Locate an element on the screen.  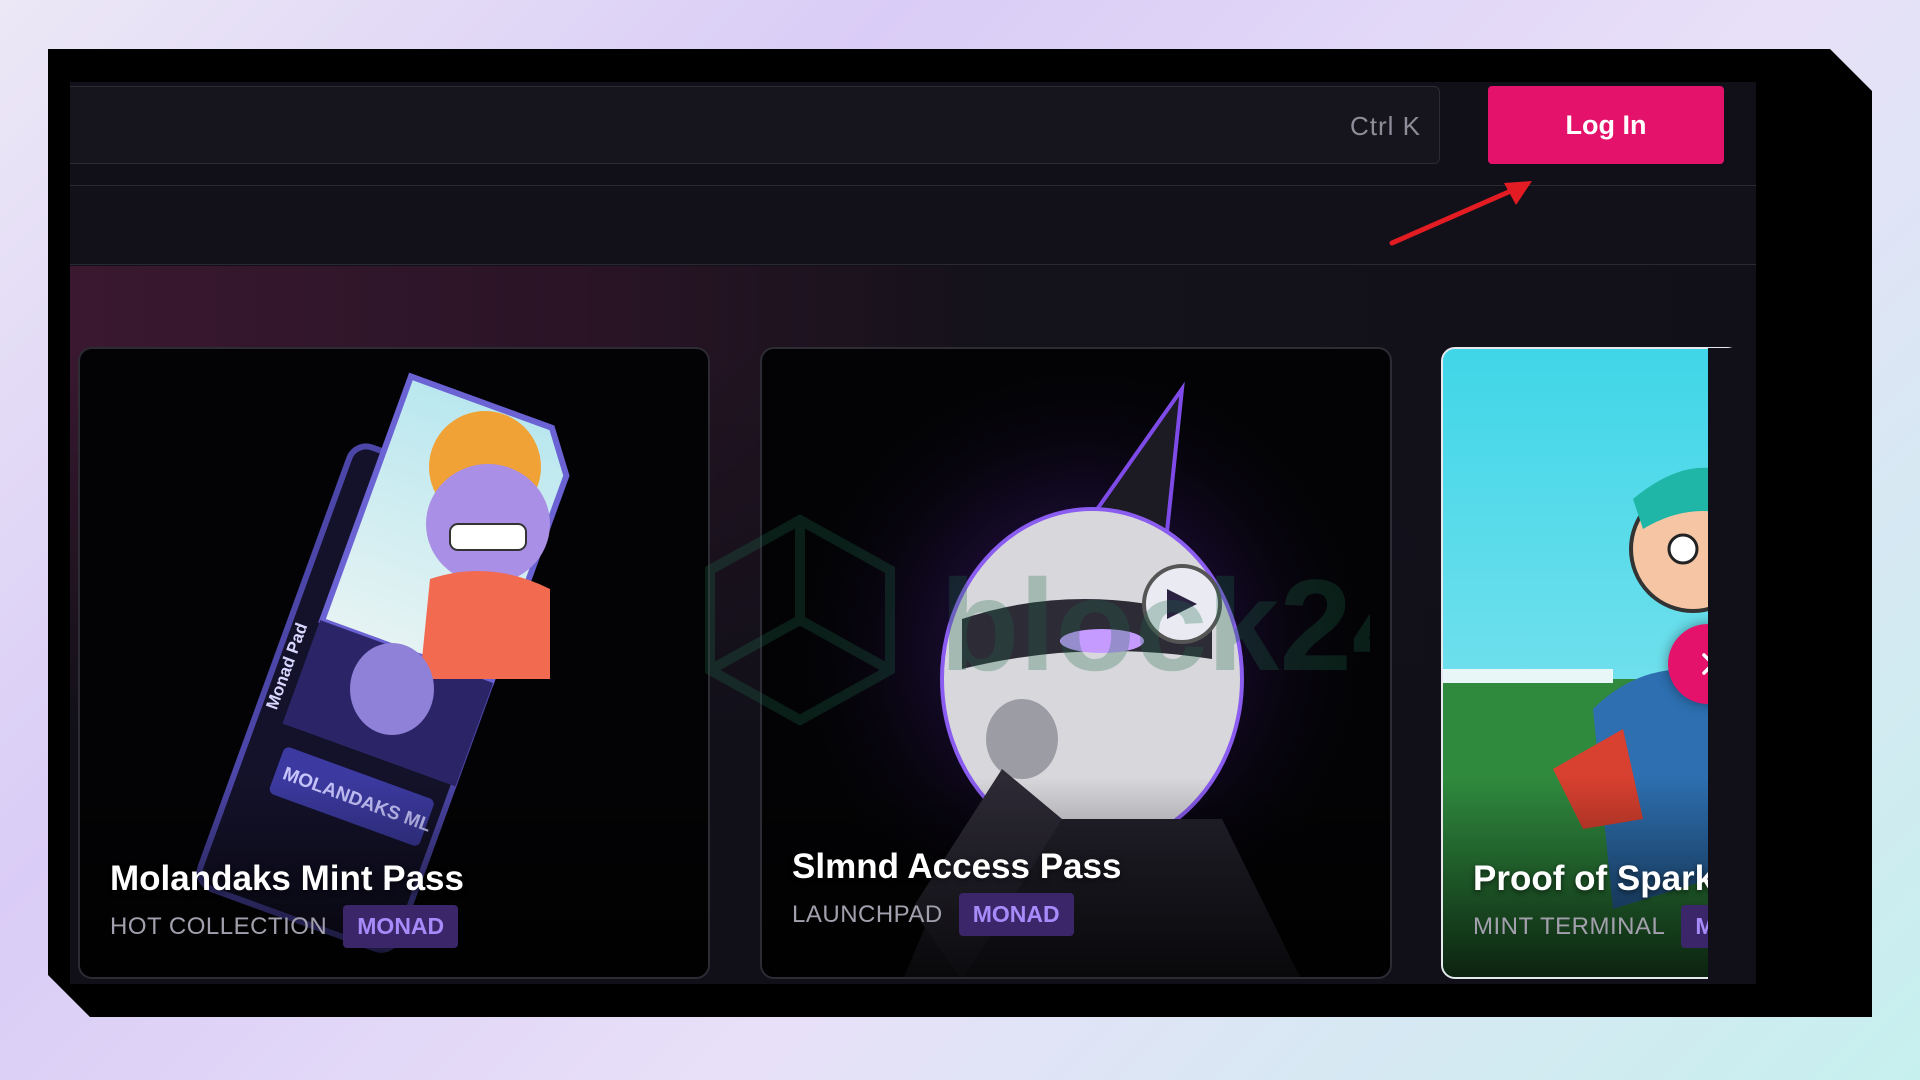
annotation-arrow is located at coordinates (1460, 213).